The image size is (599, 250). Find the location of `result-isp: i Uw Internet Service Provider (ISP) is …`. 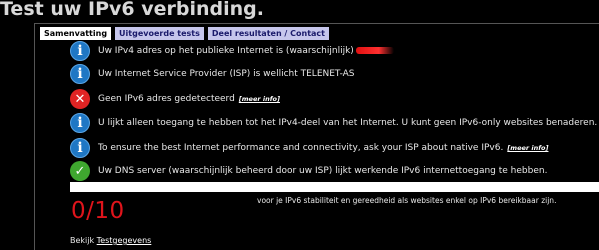

result-isp: i Uw Internet Service Provider (ISP) is … is located at coordinates (212, 74).